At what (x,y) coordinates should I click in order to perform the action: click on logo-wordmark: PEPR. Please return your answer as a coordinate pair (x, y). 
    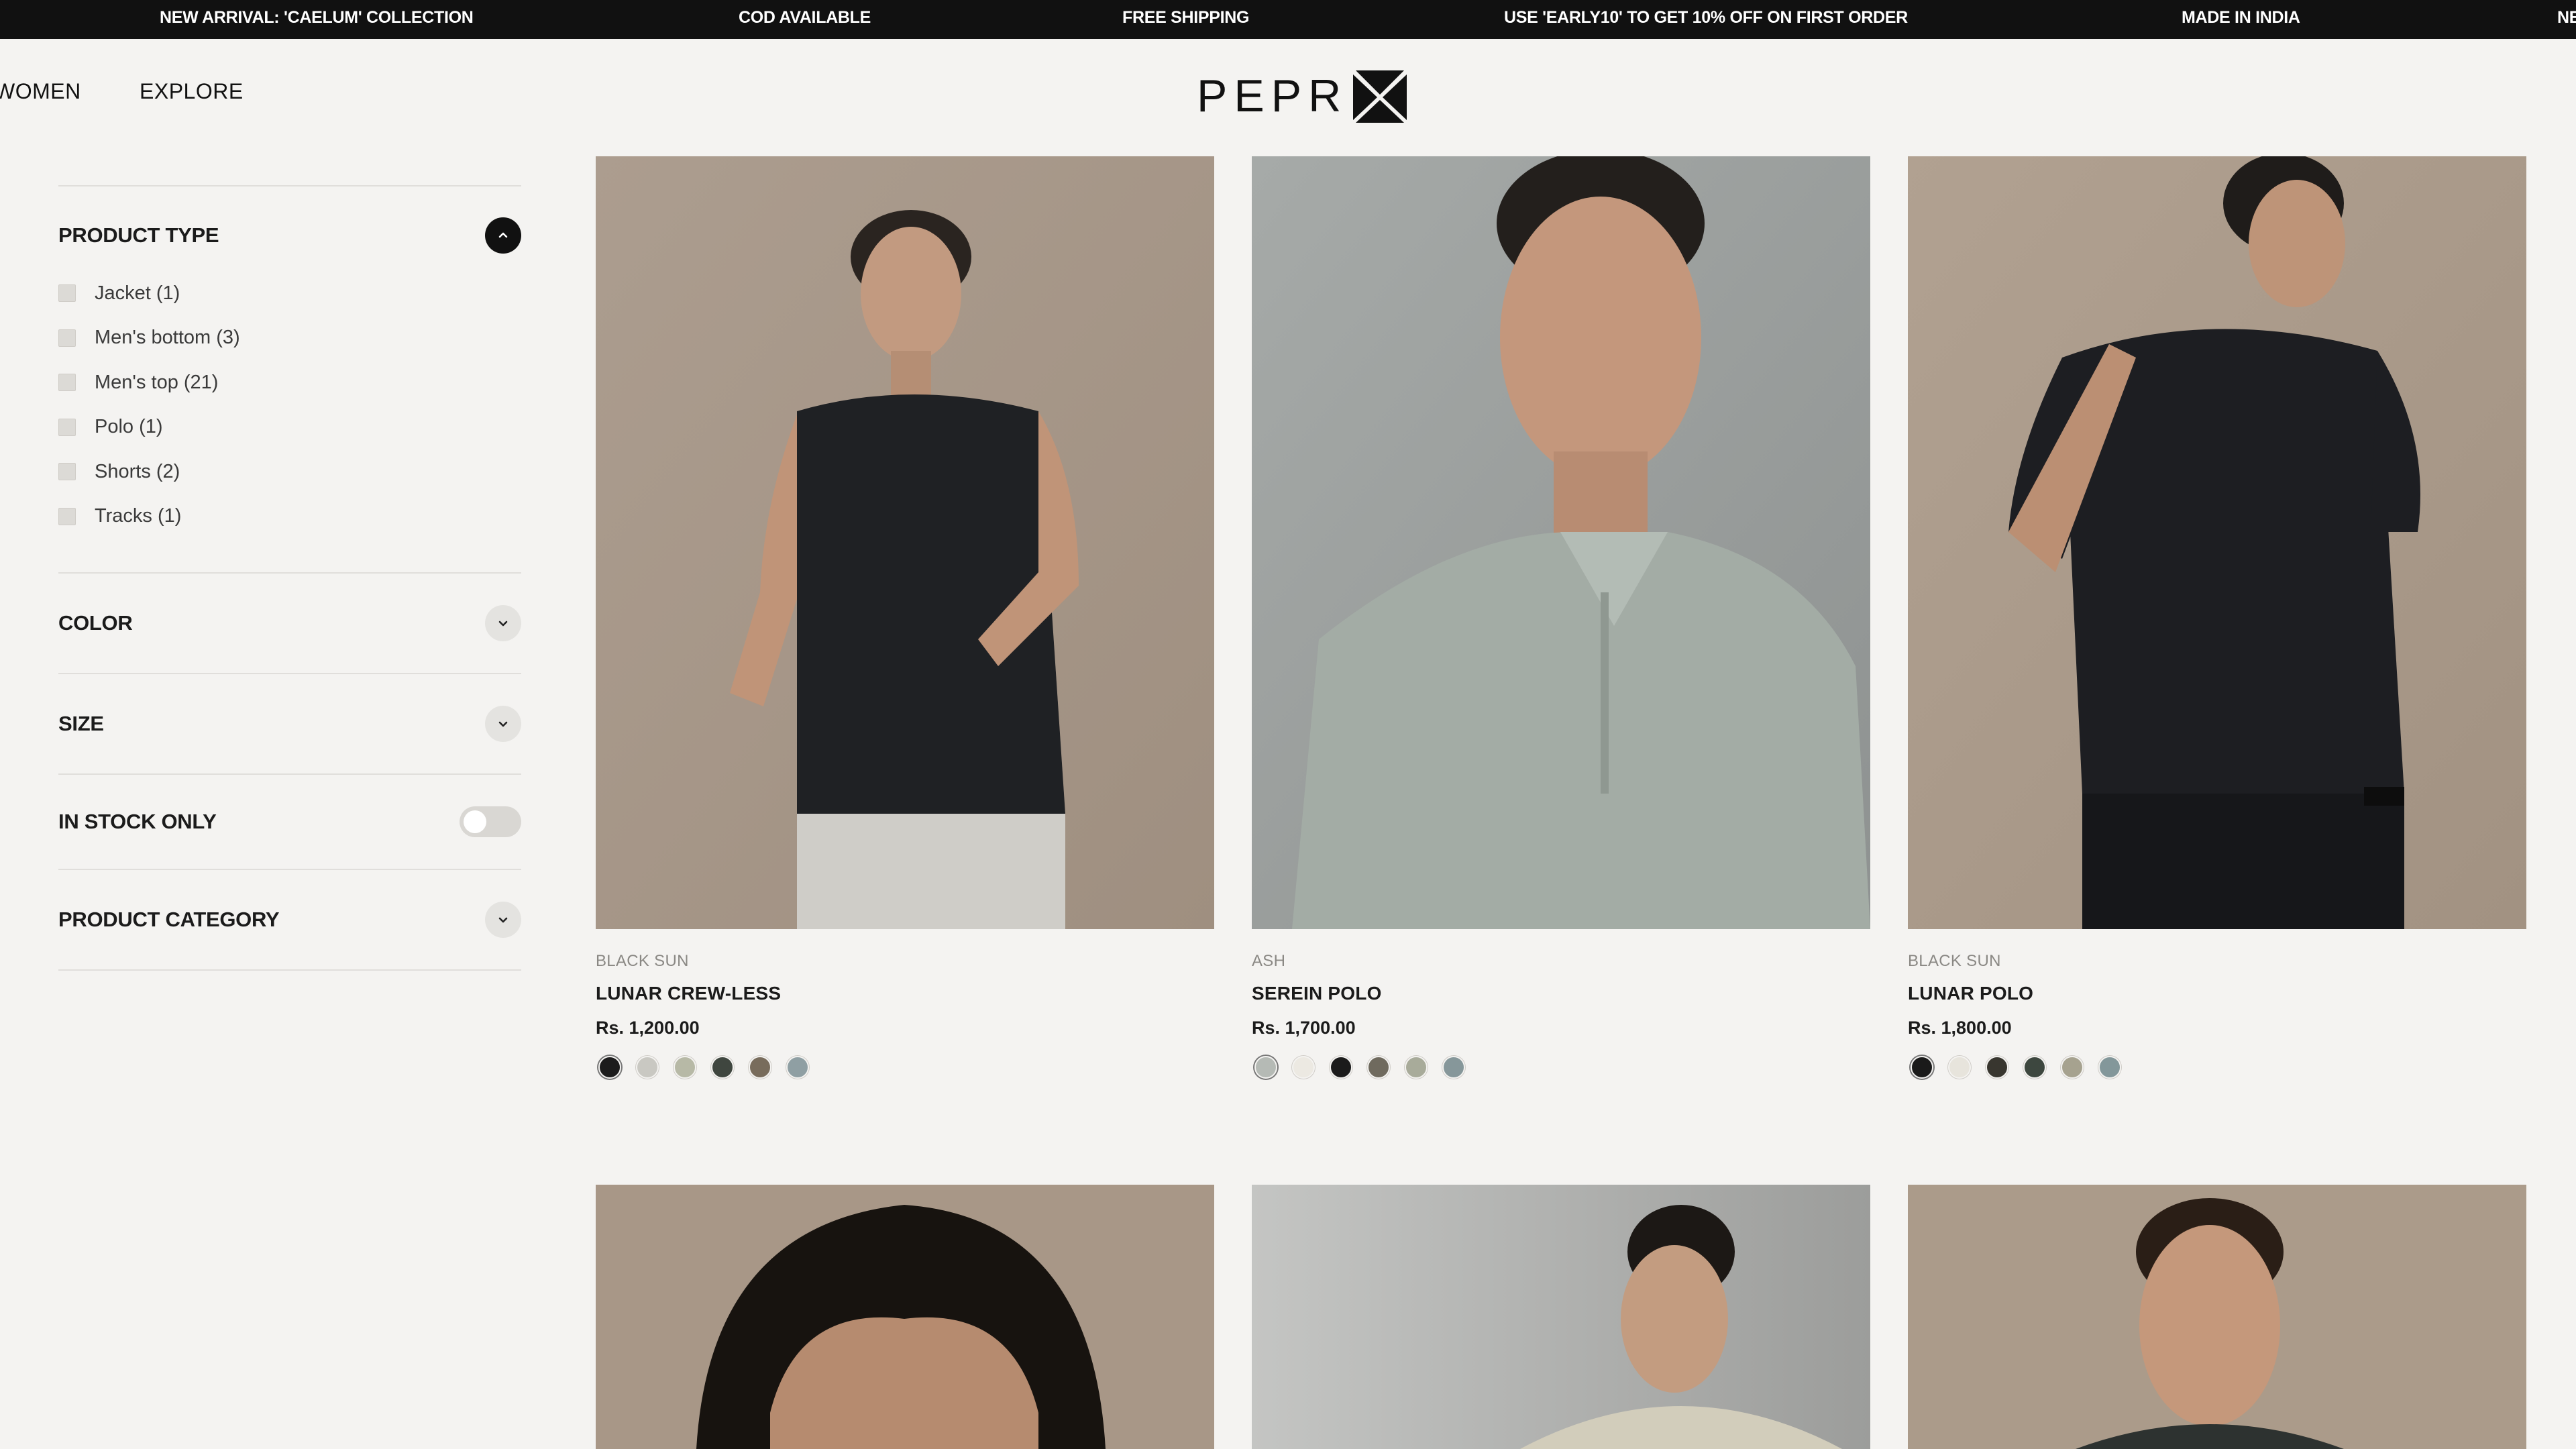
    Looking at the image, I should click on (1272, 95).